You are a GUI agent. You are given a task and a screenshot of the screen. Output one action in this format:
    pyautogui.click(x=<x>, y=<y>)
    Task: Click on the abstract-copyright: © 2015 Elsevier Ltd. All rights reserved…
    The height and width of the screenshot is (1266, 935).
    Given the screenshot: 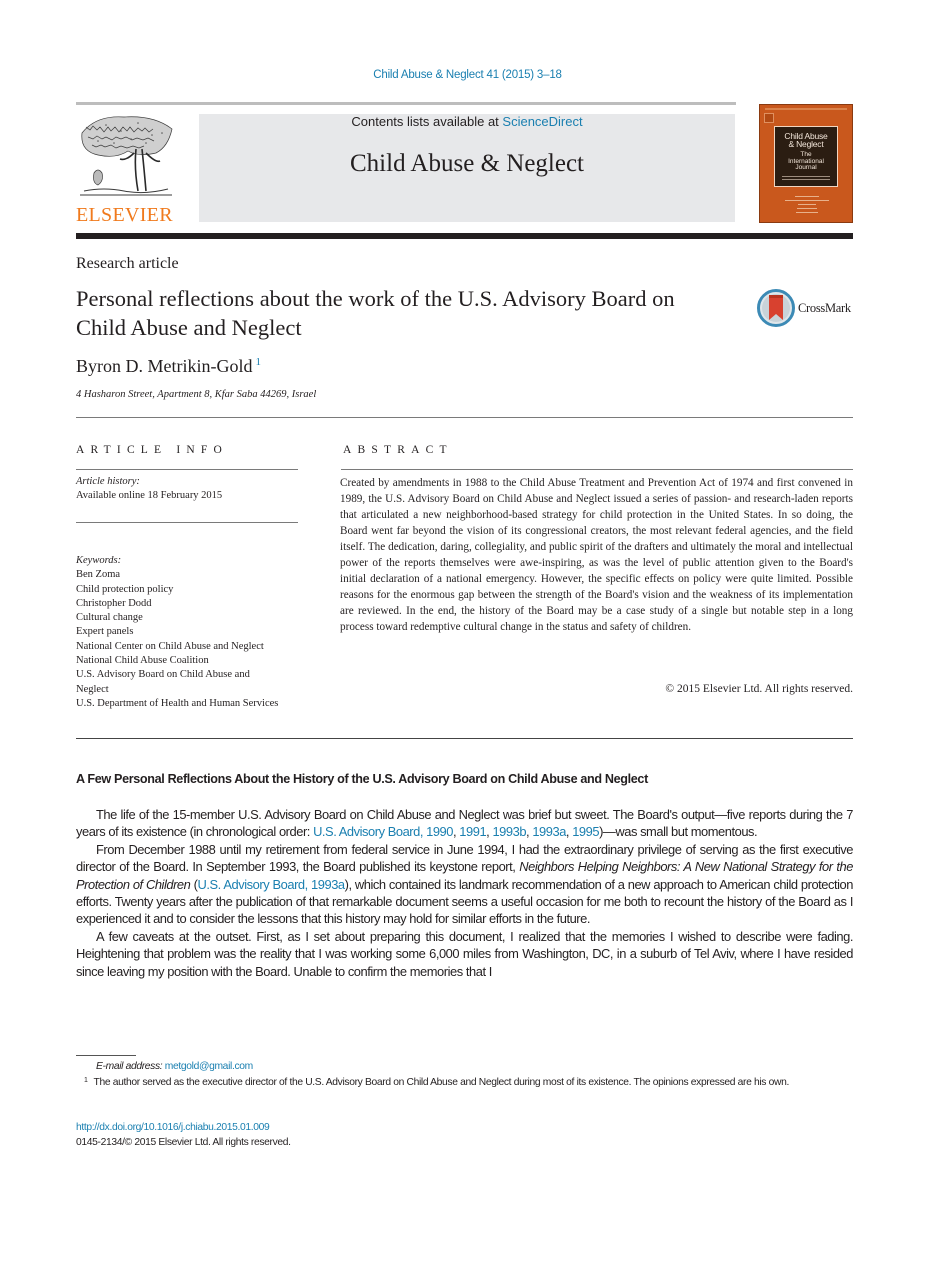 What is the action you would take?
    pyautogui.click(x=759, y=689)
    